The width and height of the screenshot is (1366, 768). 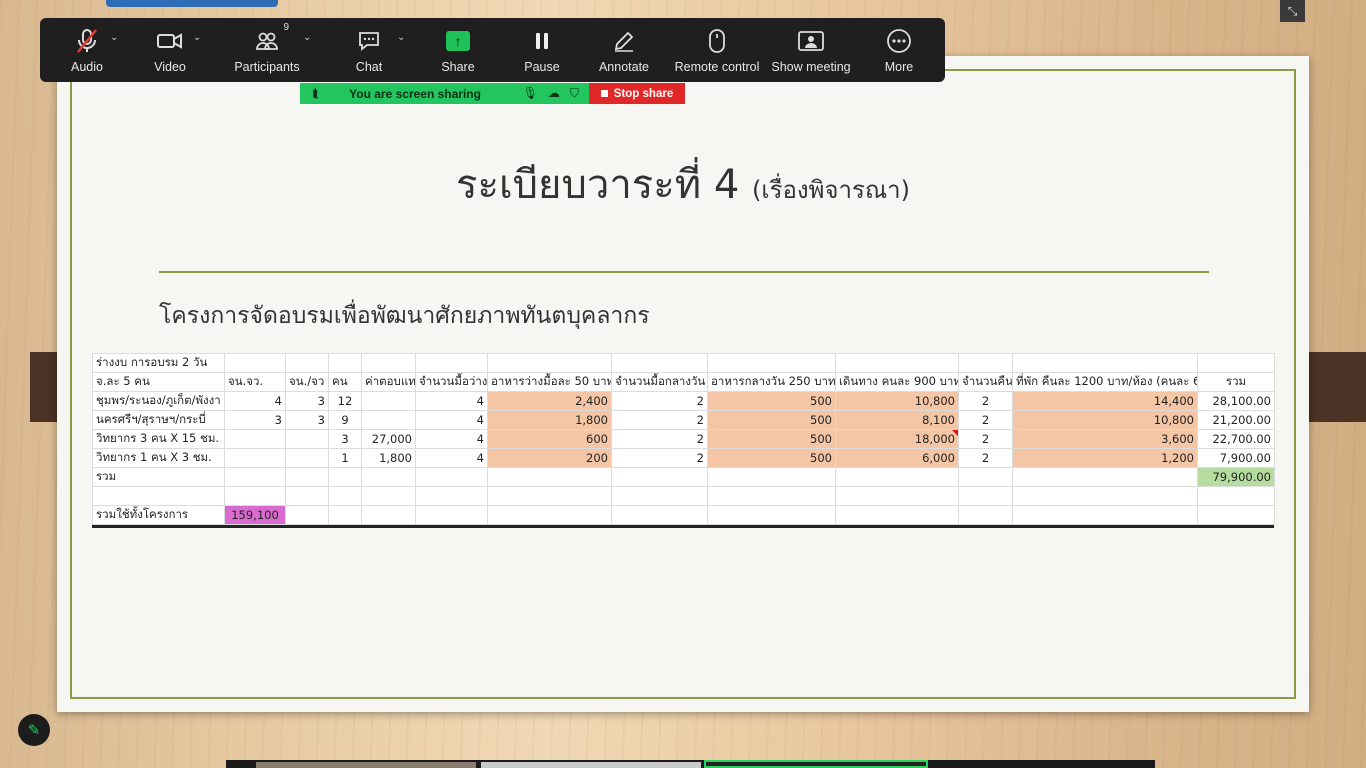 What do you see at coordinates (985, 382) in the screenshot?
I see `table-header-cell: จำนวนคืน` at bounding box center [985, 382].